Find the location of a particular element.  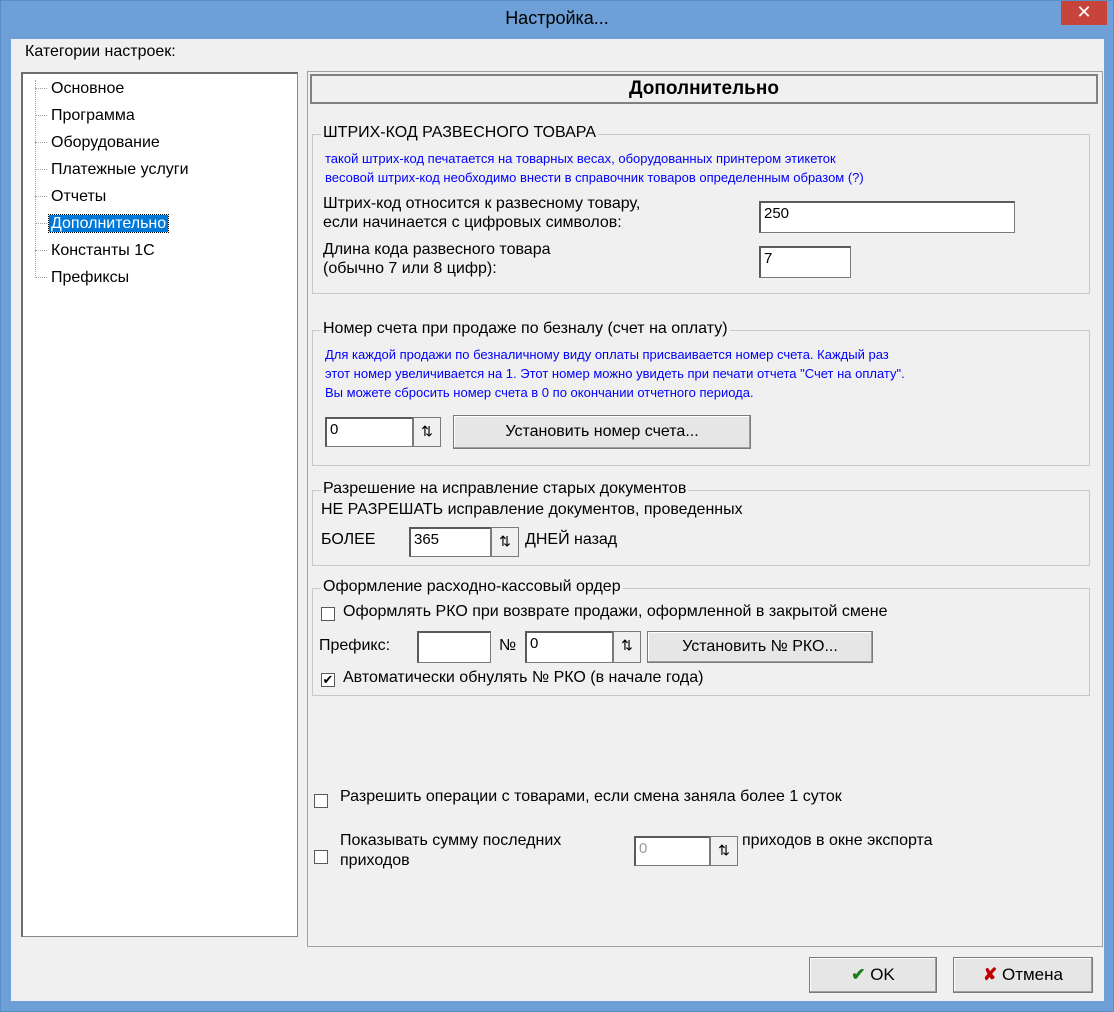

sidebar-item-programma: Программа is located at coordinates (86, 116).